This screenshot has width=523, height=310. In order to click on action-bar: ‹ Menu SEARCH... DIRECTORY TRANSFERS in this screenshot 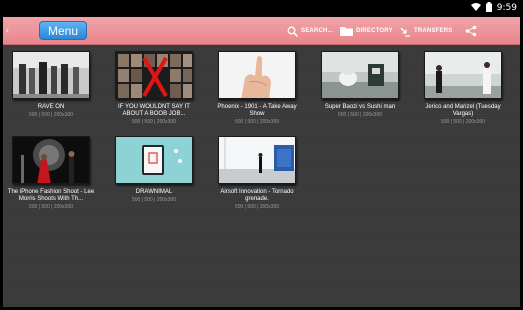, I will do `click(261, 31)`.